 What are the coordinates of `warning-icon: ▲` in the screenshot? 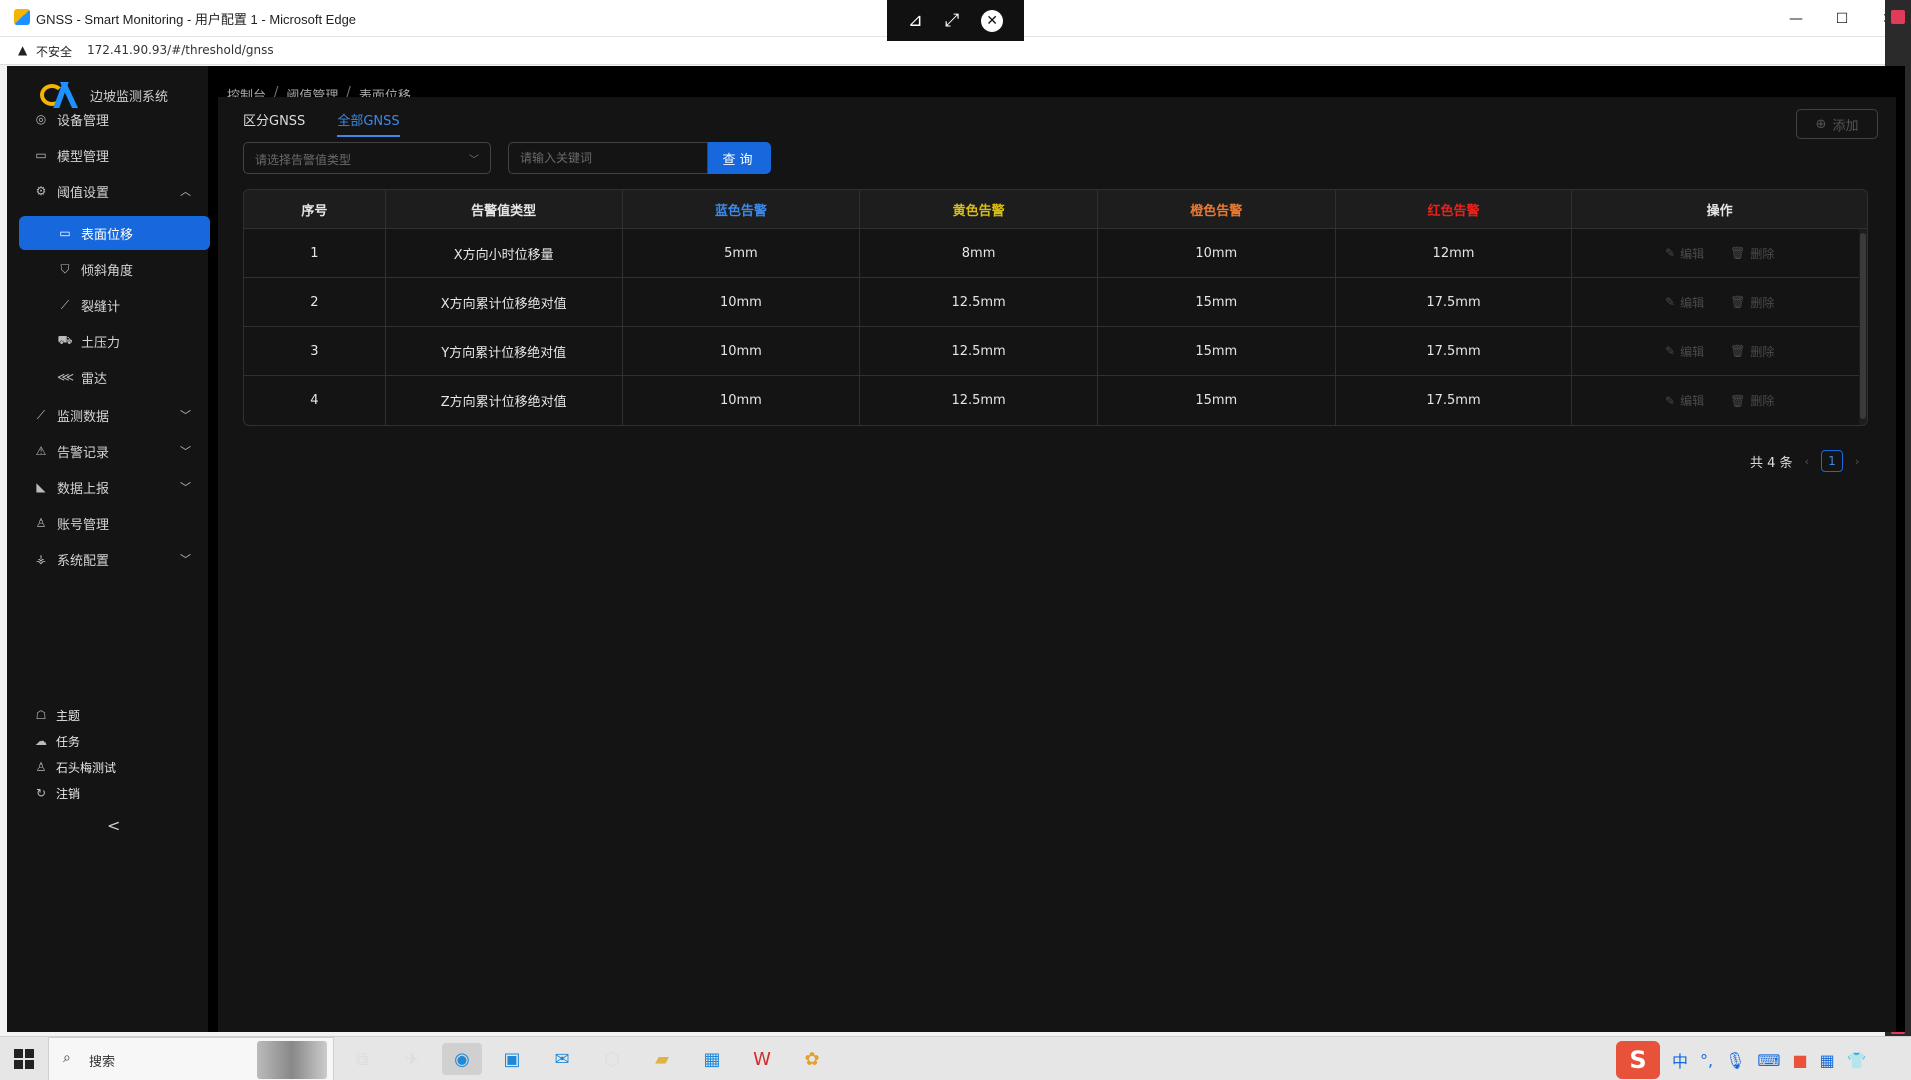 It's located at (23, 50).